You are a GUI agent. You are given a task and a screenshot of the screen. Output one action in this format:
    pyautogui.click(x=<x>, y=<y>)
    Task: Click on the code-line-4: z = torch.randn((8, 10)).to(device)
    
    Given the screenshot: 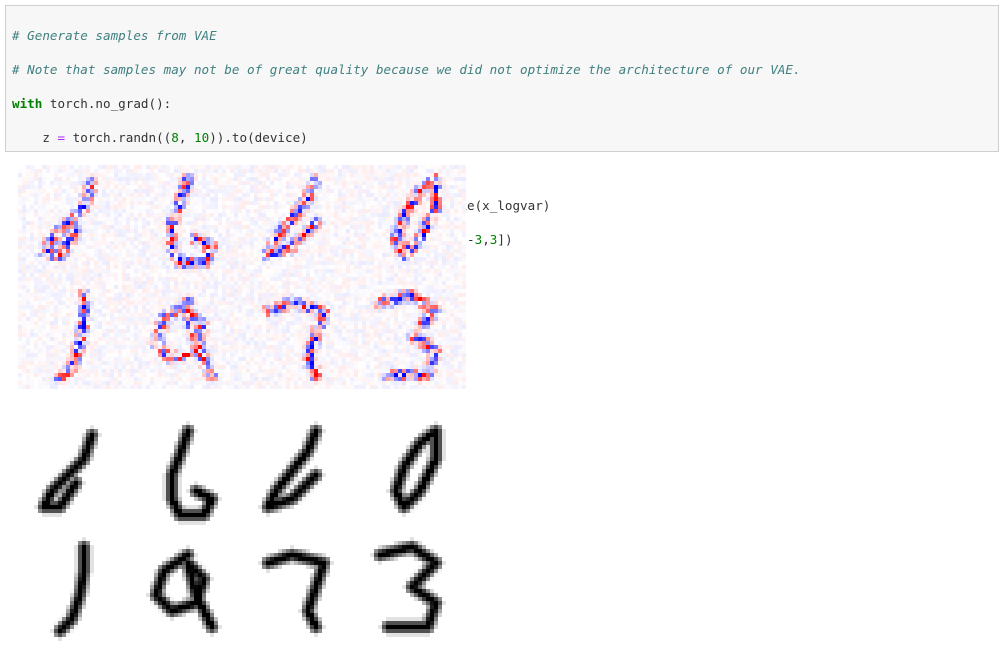 What is the action you would take?
    pyautogui.click(x=160, y=137)
    